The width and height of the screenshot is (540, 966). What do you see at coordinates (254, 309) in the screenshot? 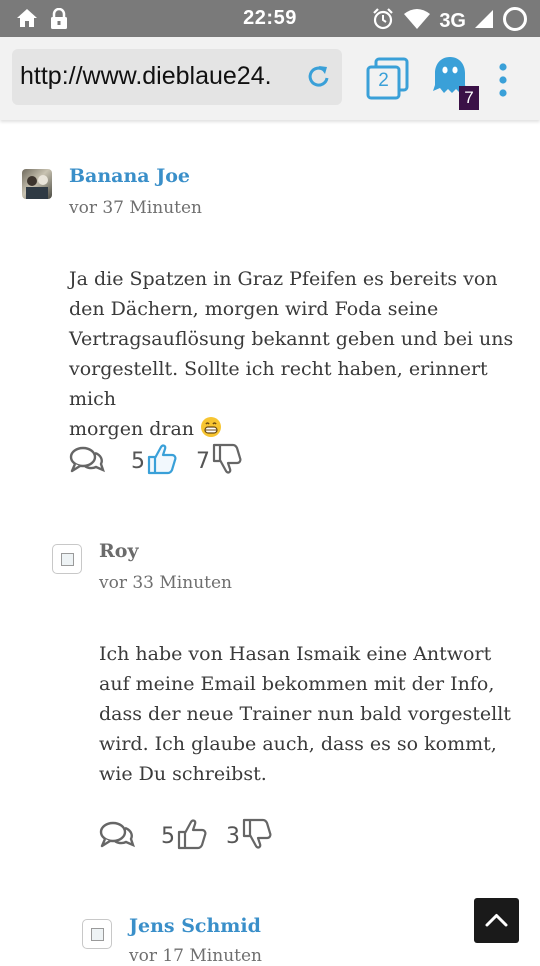
I see `comment-line: den Dächern, morgen wird Foda seine` at bounding box center [254, 309].